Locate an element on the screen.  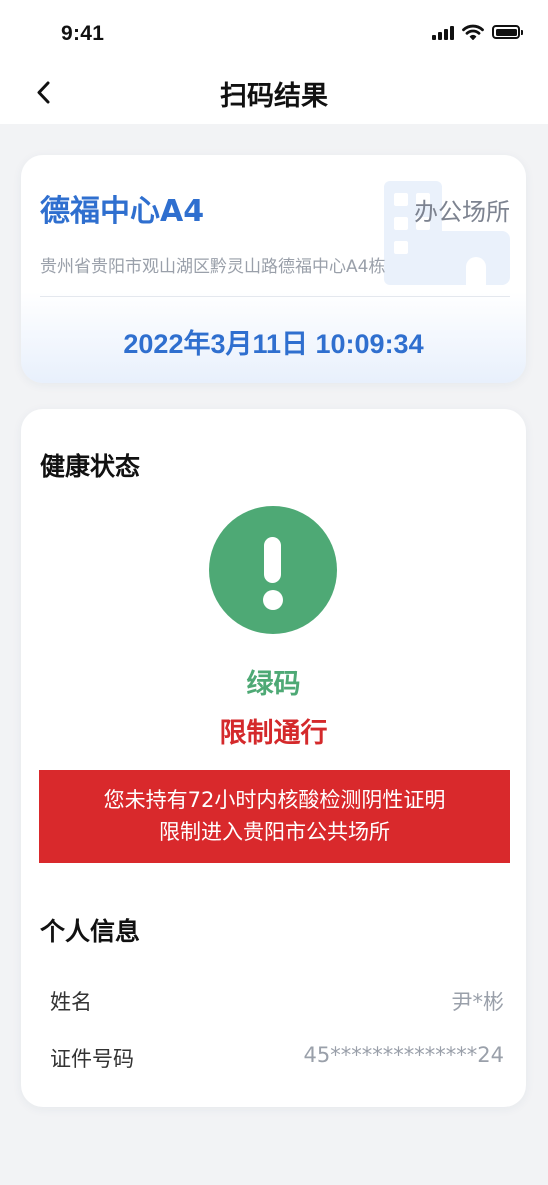
page-title: 扫码结果 is located at coordinates (274, 96).